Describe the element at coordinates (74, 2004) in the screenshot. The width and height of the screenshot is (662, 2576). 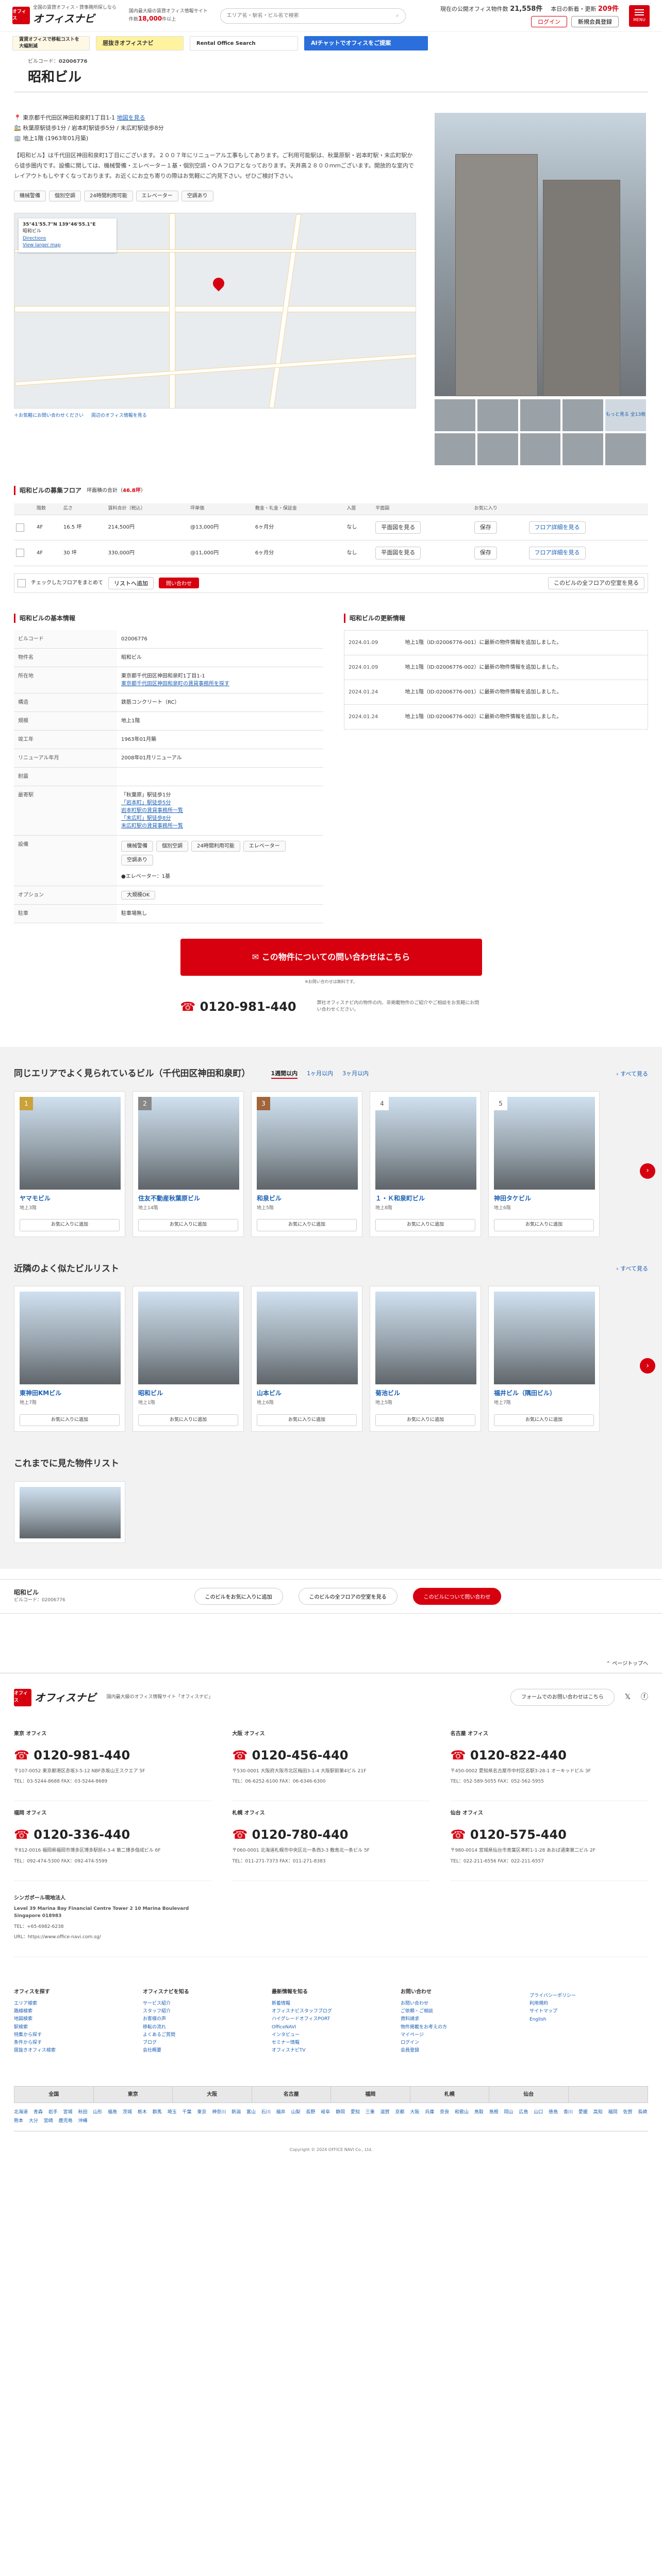
I see `footer-link: エリア検索` at that location.